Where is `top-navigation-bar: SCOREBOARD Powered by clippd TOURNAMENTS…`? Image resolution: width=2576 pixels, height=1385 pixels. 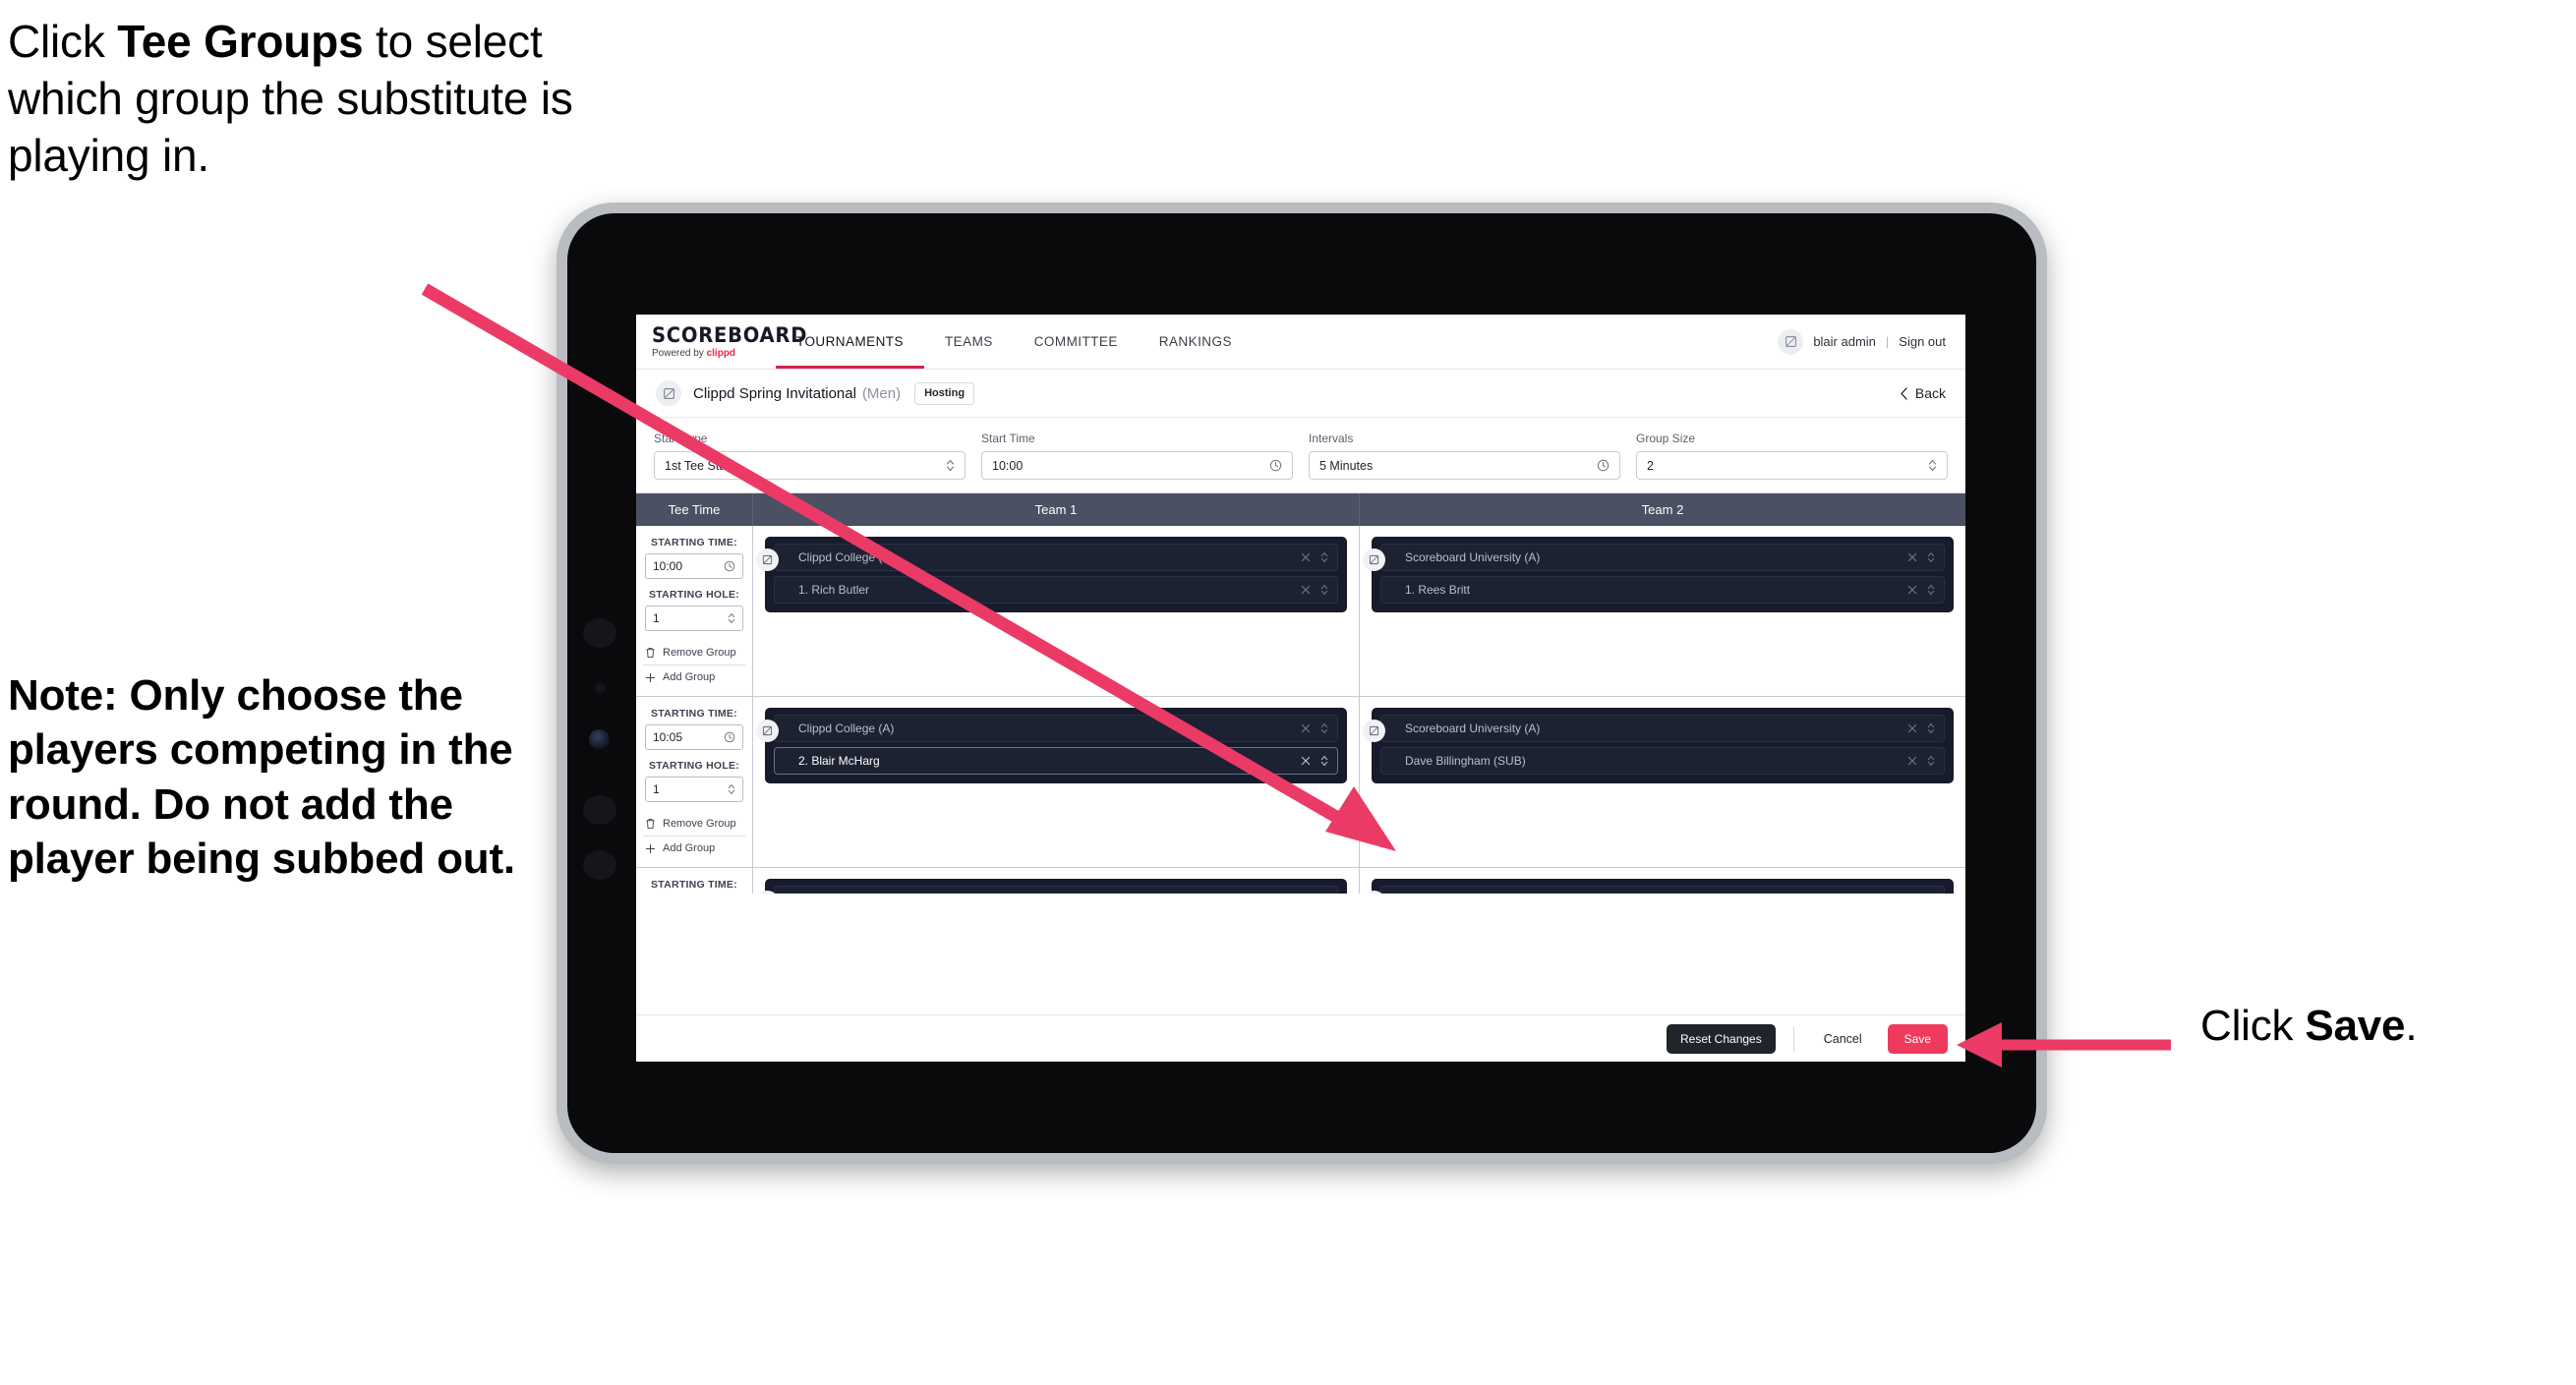
top-navigation-bar: SCOREBOARD Powered by clippd TOURNAMENTS… is located at coordinates (1300, 343).